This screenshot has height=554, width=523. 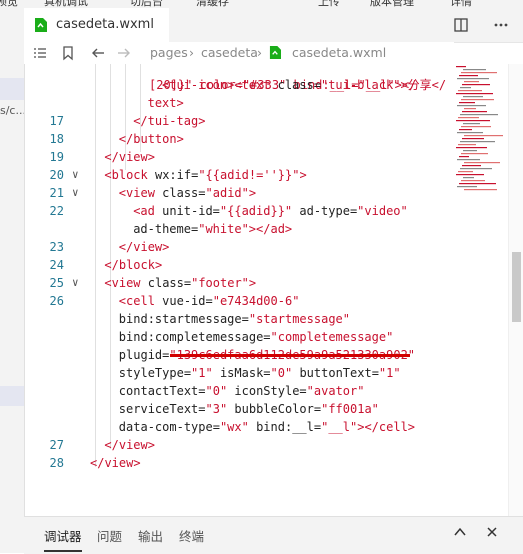 I want to click on menu-item-preview: 预览, so click(x=9, y=4).